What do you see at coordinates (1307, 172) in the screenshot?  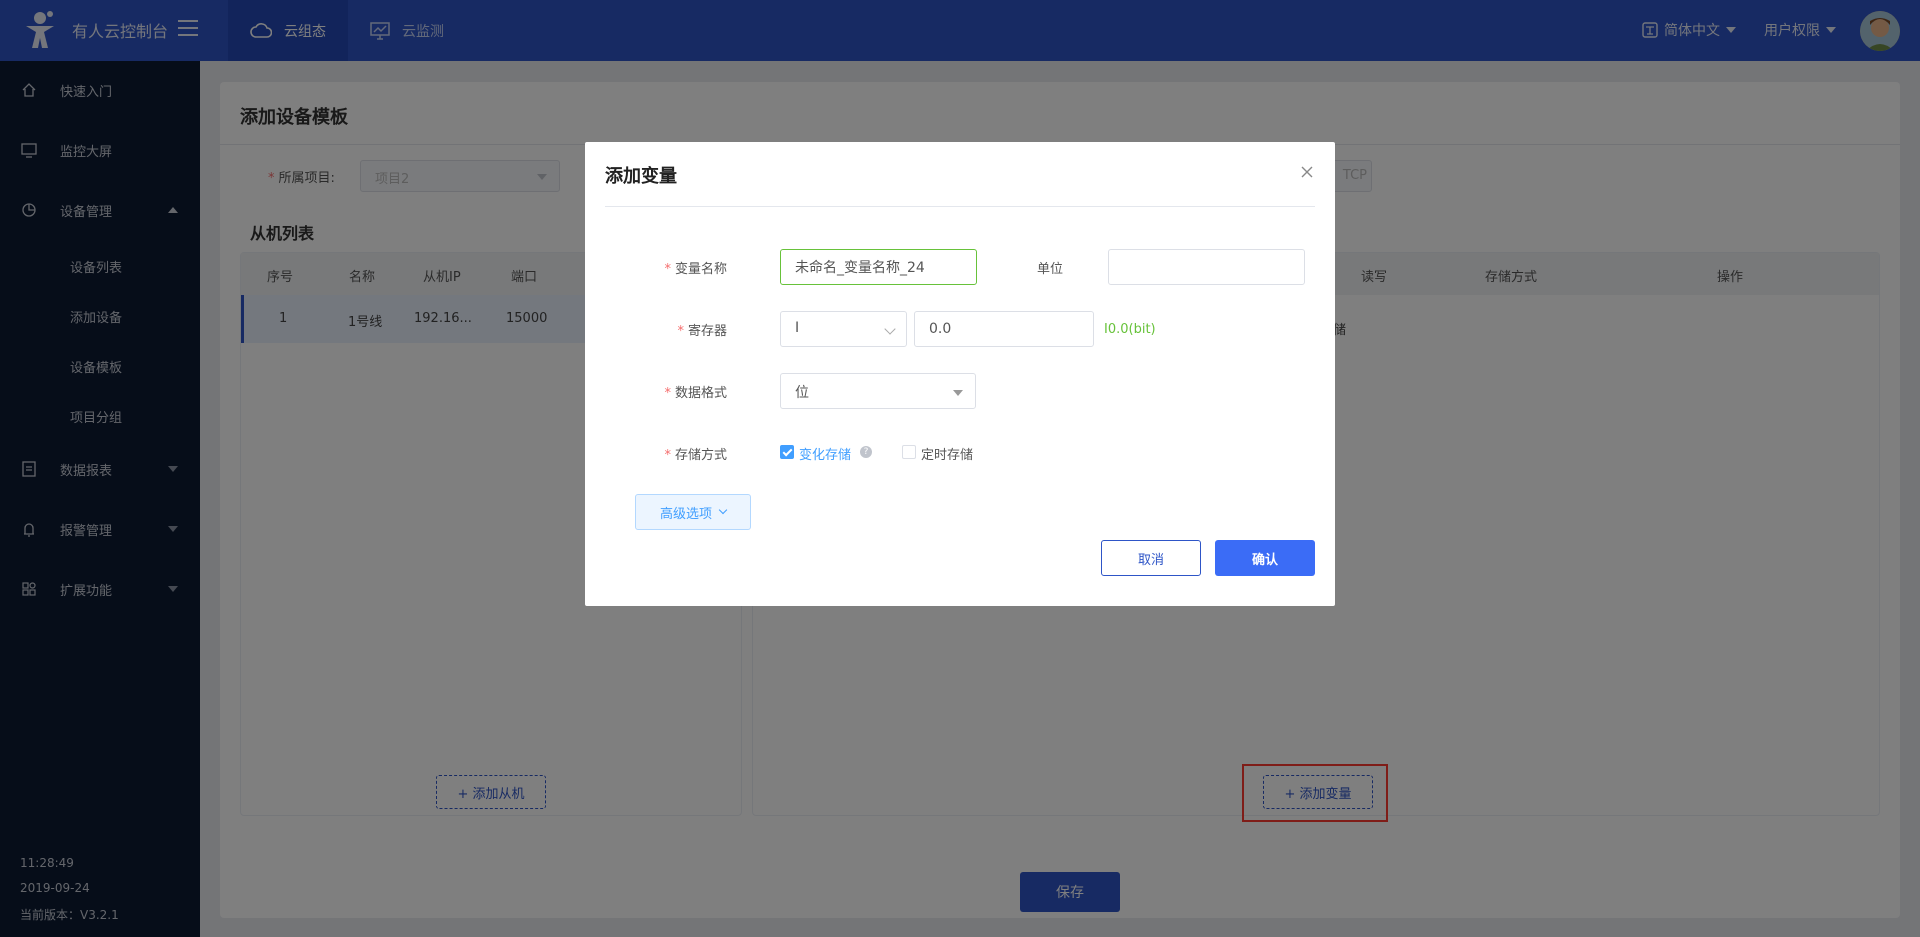 I see `close-icon` at bounding box center [1307, 172].